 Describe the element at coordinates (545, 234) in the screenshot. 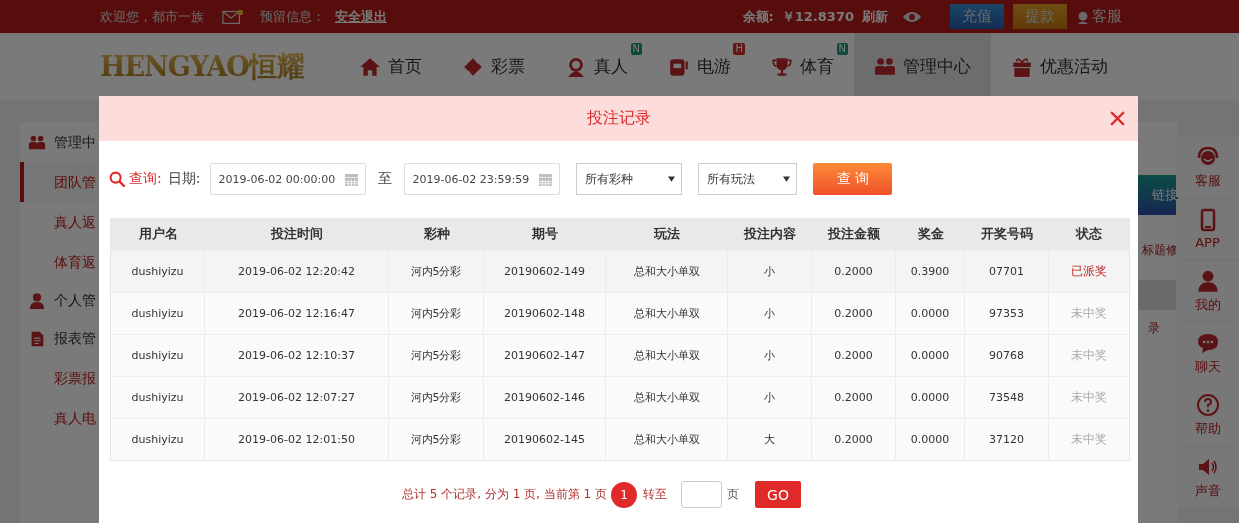

I see `column-header: 期号` at that location.